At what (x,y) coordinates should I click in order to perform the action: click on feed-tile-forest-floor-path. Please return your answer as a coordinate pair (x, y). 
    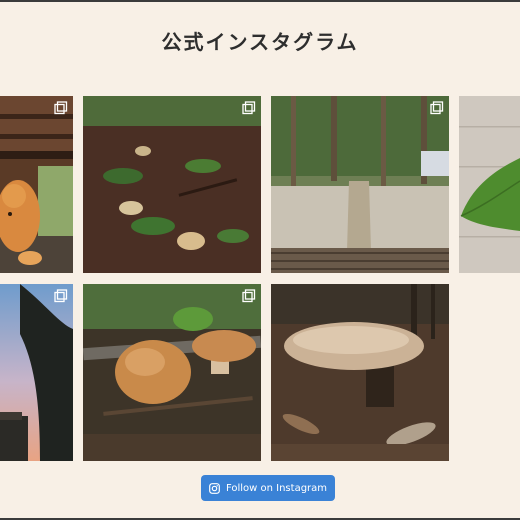
    Looking at the image, I should click on (172, 184).